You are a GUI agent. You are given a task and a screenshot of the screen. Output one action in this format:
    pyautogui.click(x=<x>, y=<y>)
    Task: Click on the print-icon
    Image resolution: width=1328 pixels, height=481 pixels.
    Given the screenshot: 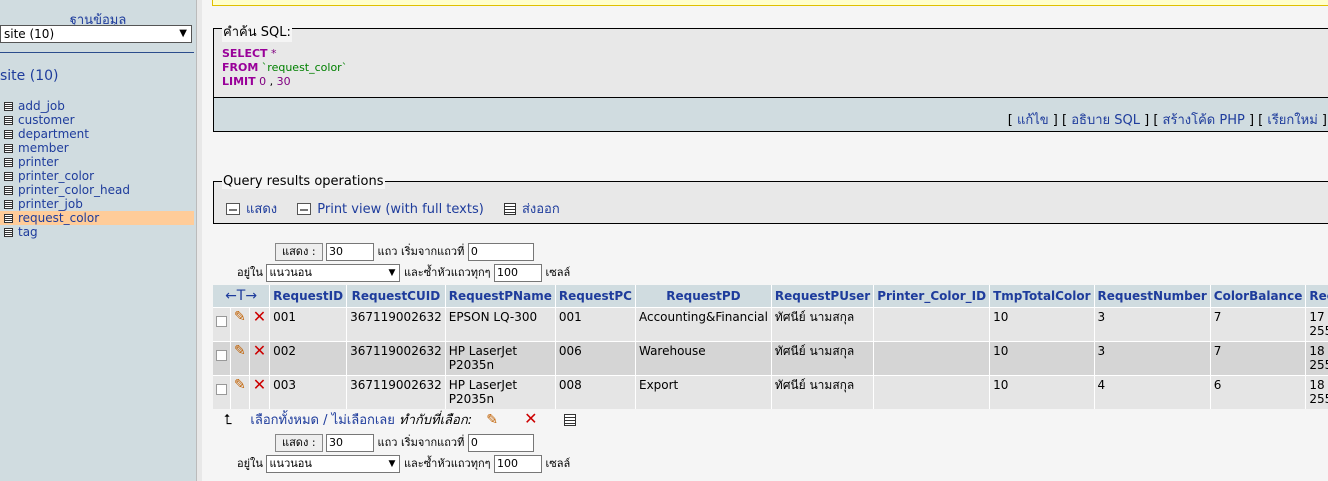 What is the action you would take?
    pyautogui.click(x=233, y=209)
    